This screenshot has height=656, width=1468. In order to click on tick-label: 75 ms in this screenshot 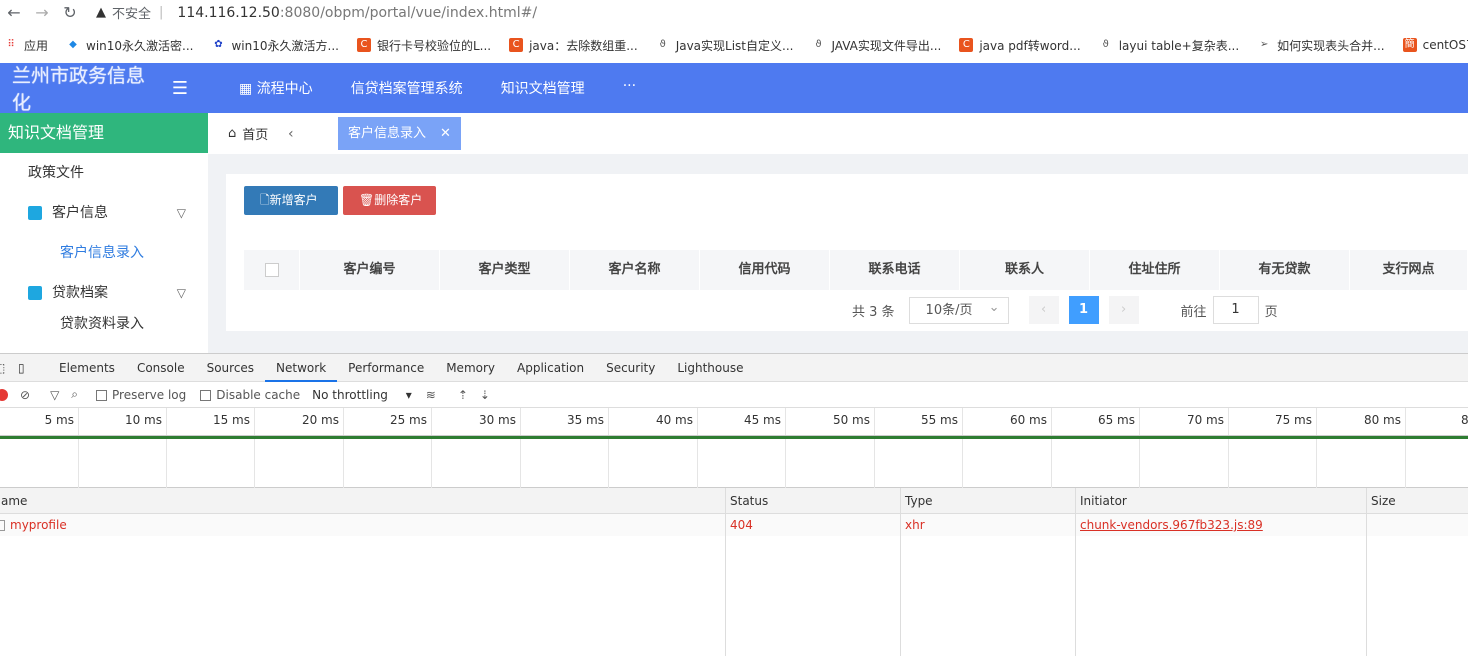, I will do `click(1293, 420)`.